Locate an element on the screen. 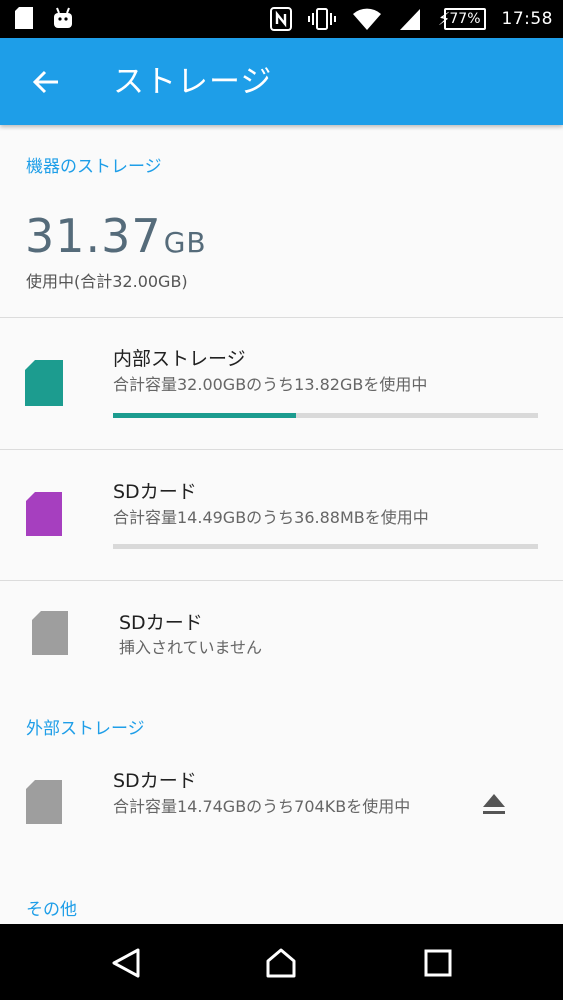 This screenshot has width=563, height=1000. nfc-icon is located at coordinates (280, 19).